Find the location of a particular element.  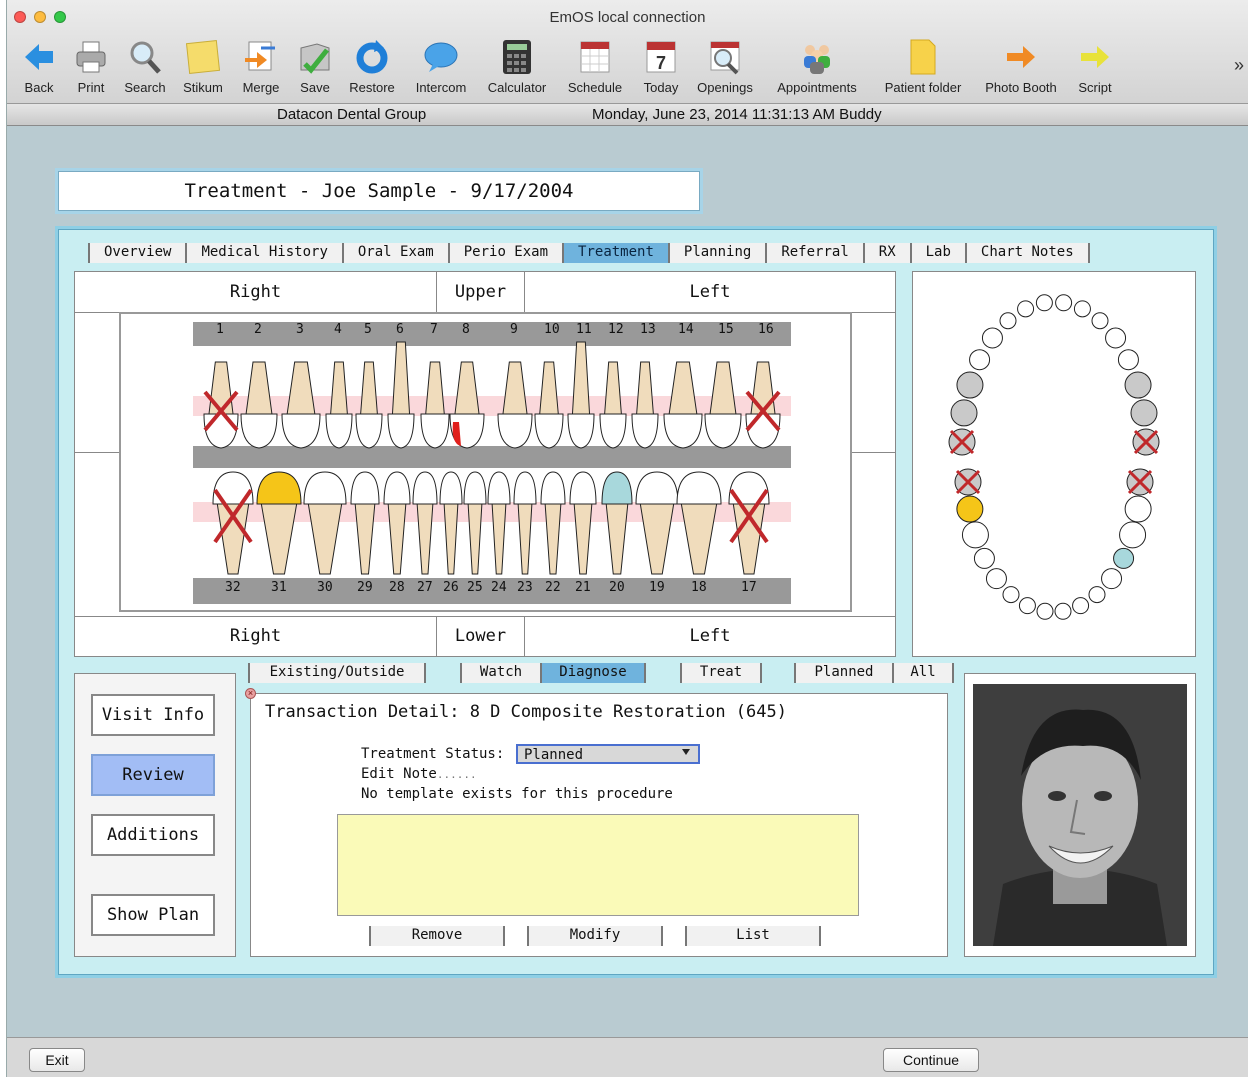

upper-tooth-number: 11 is located at coordinates (584, 329).